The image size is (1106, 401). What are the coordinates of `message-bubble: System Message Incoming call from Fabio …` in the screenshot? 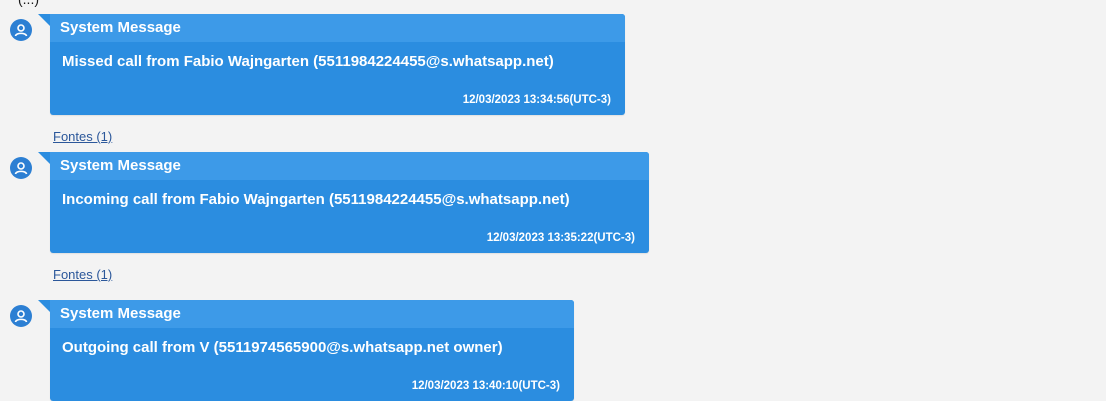 It's located at (343, 202).